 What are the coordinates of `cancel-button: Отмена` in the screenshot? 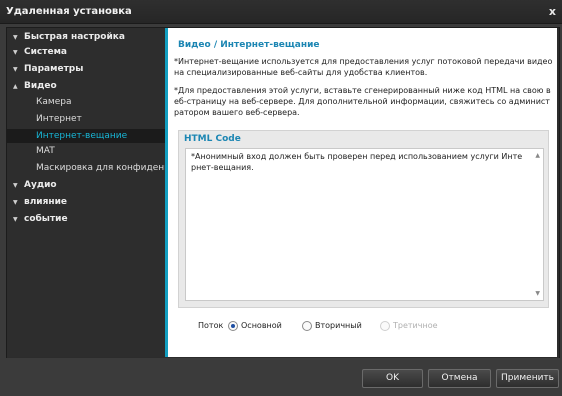 It's located at (459, 378).